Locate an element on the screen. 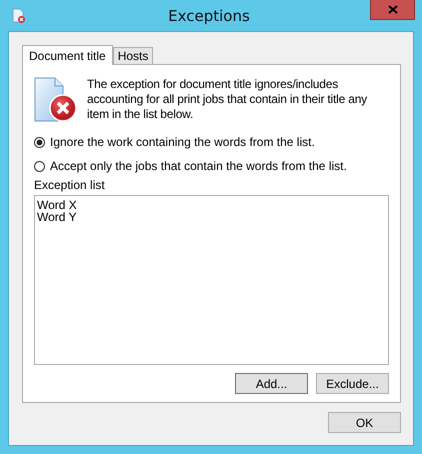 This screenshot has width=422, height=454. radio-option: Ignore the work containing the words from the list. is located at coordinates (211, 142).